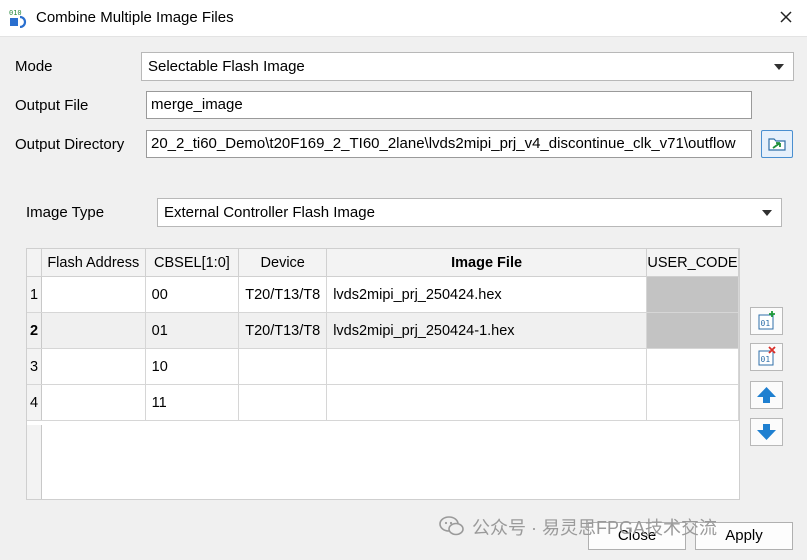  I want to click on move-down-button, so click(766, 432).